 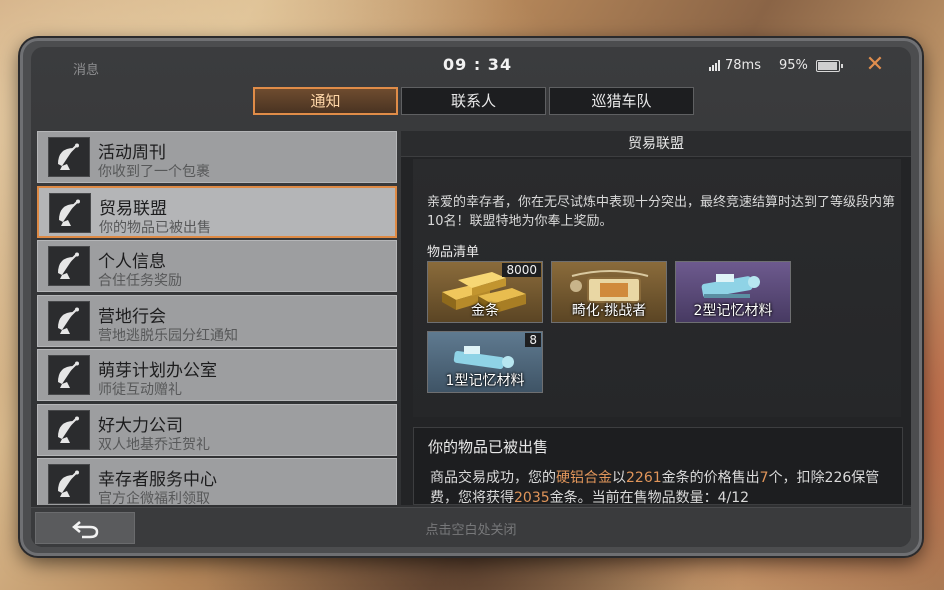 I want to click on message-subtitle: 营地逃脱乐园分红通知, so click(x=168, y=335).